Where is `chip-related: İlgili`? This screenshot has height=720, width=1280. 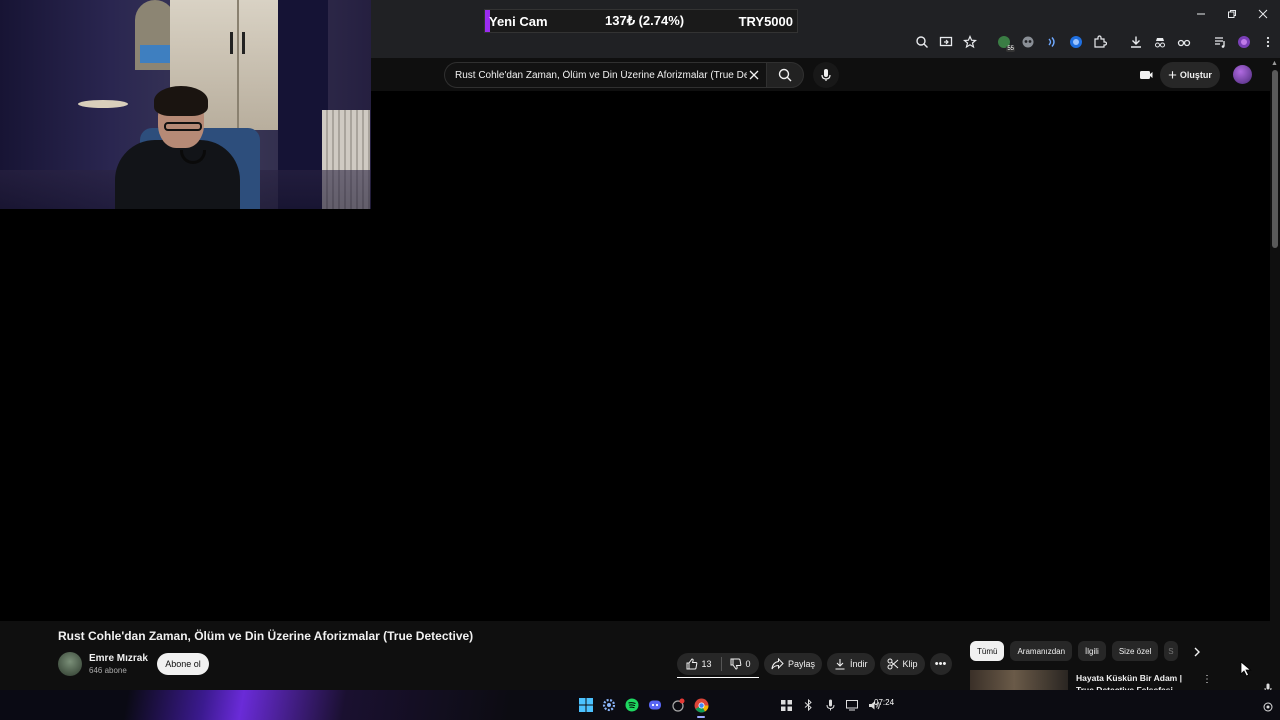
chip-related: İlgili is located at coordinates (1092, 651).